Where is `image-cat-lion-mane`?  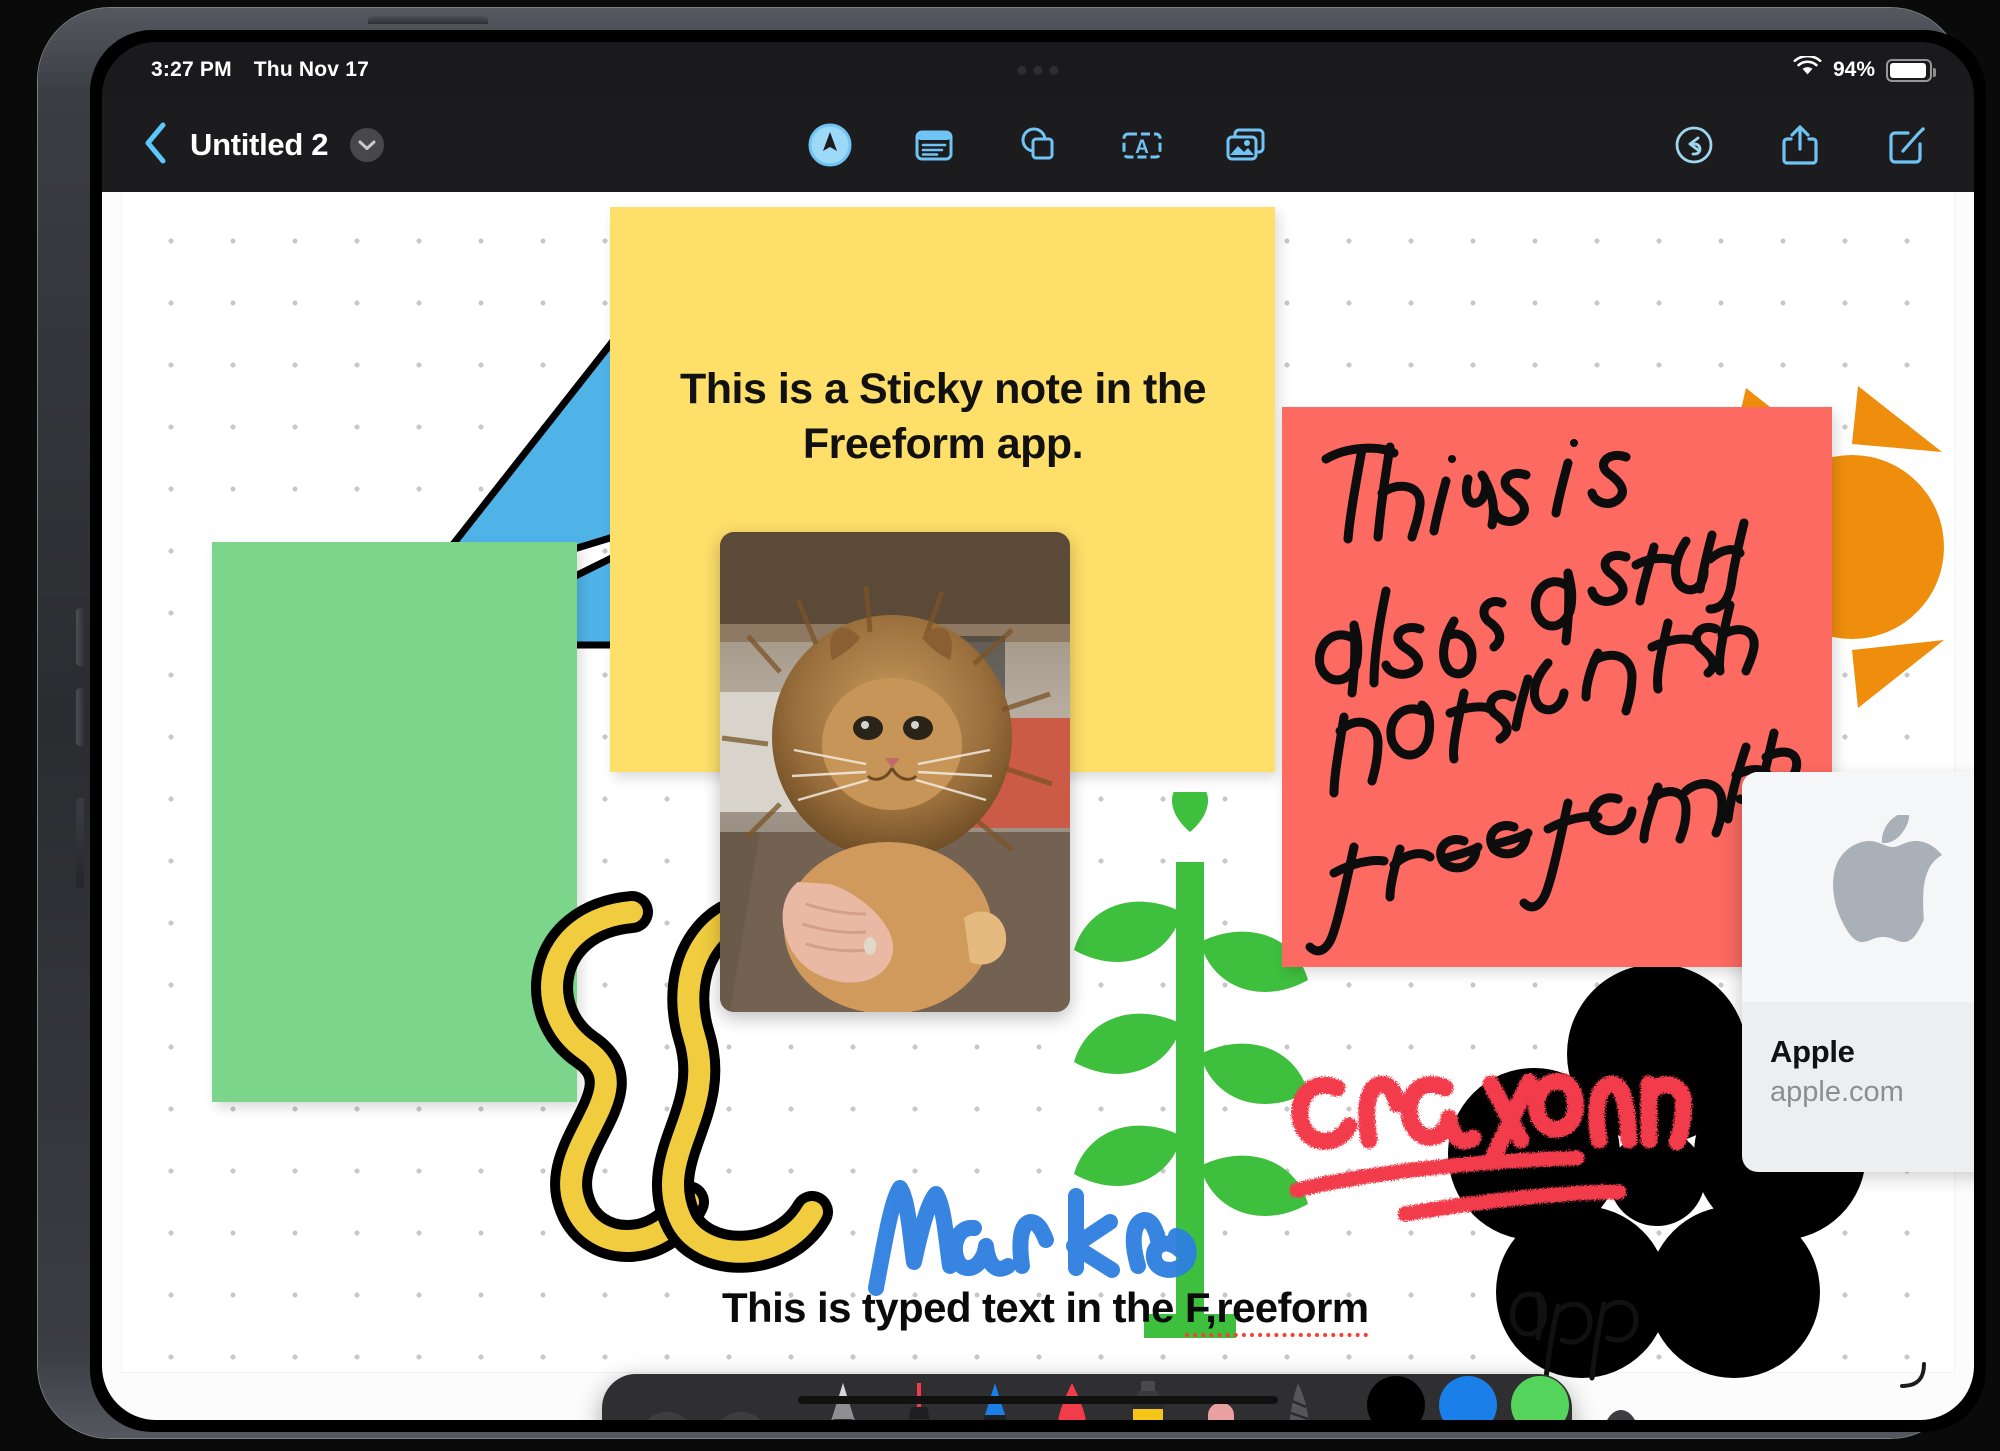 image-cat-lion-mane is located at coordinates (895, 772).